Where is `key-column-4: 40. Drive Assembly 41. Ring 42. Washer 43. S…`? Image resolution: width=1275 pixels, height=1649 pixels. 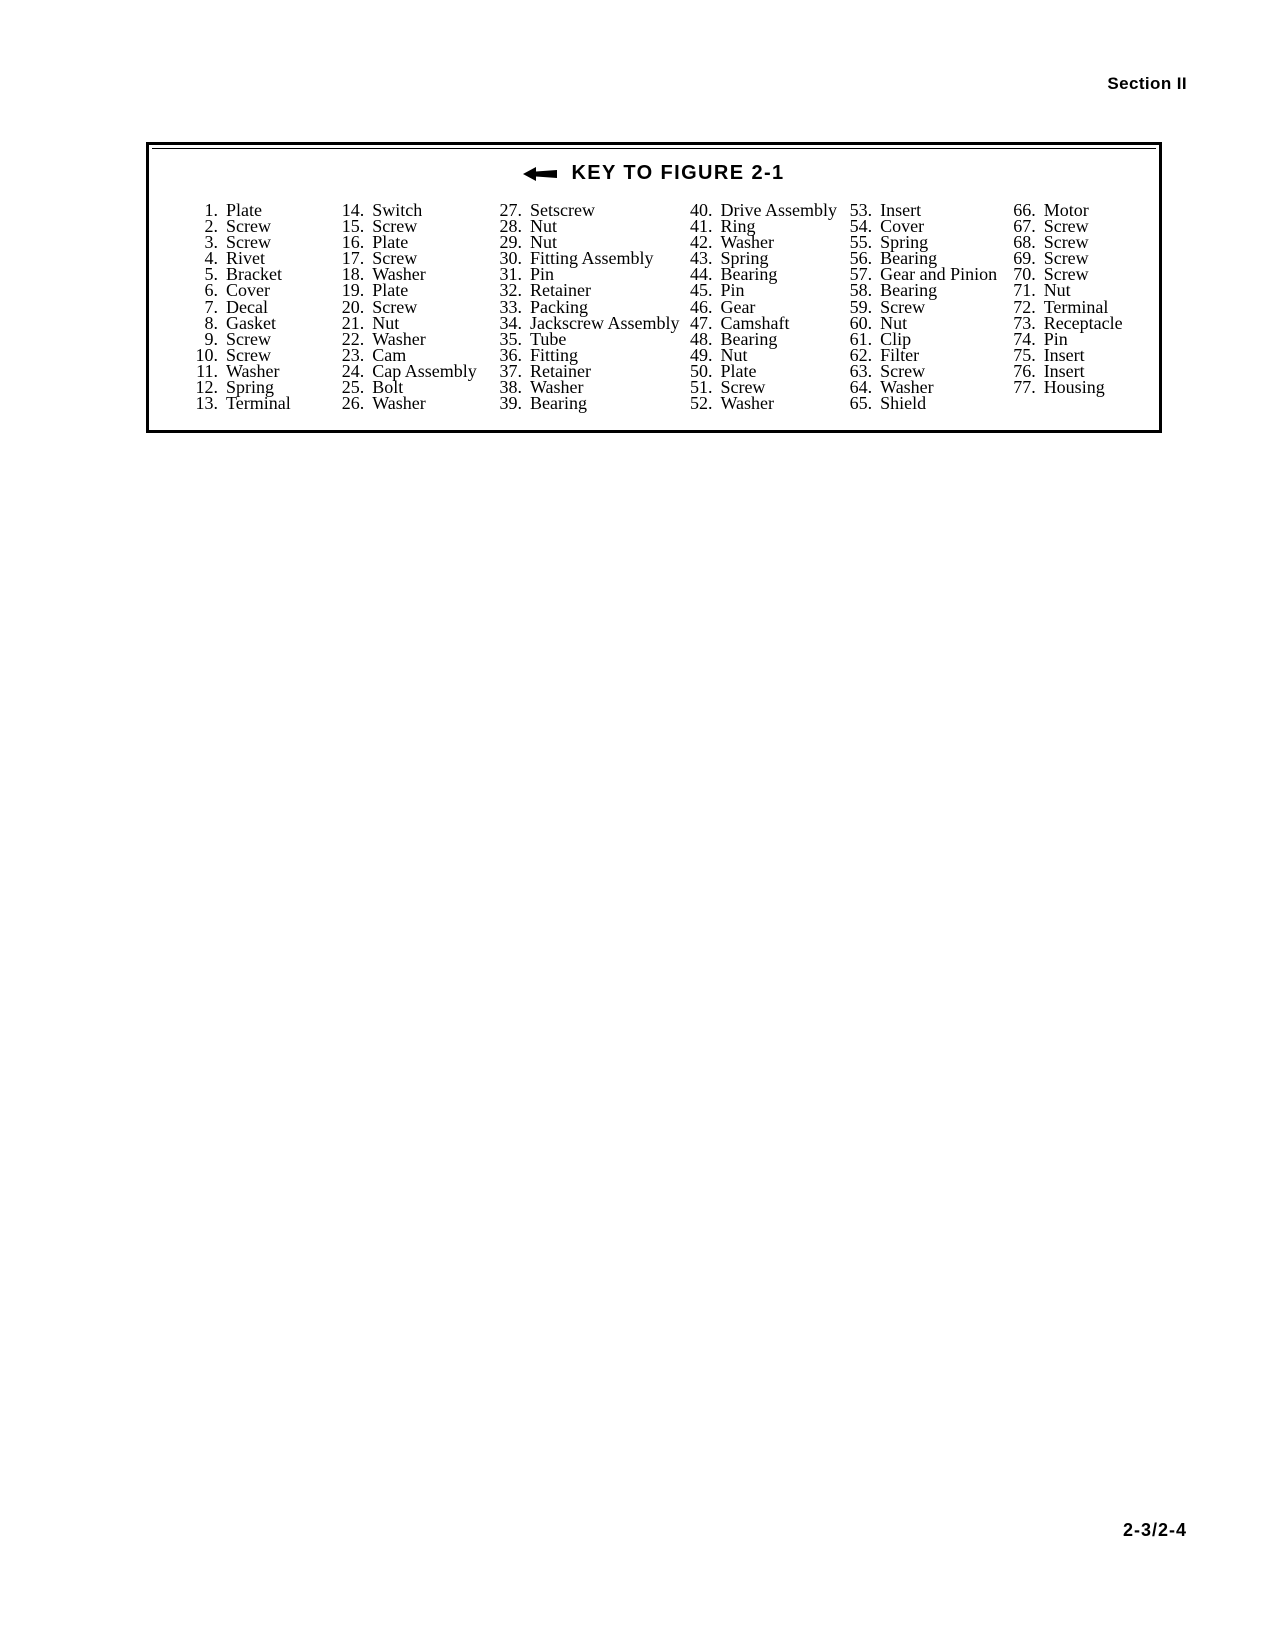
key-column-4: 40. Drive Assembly 41. Ring 42. Washer 43. S… is located at coordinates (759, 307).